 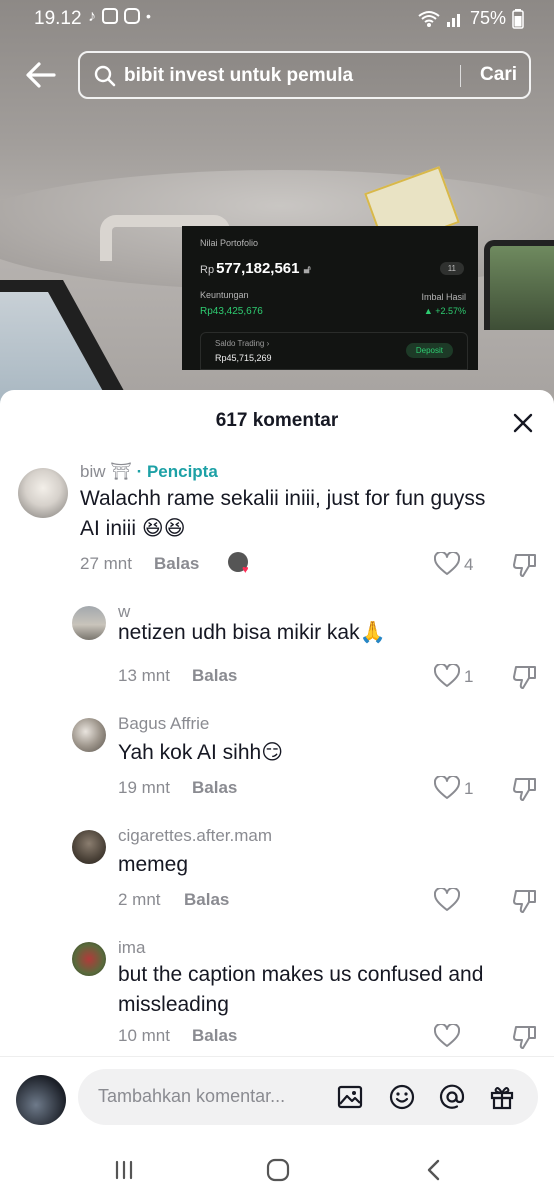 What do you see at coordinates (518, 18) in the screenshot?
I see `battery-icon` at bounding box center [518, 18].